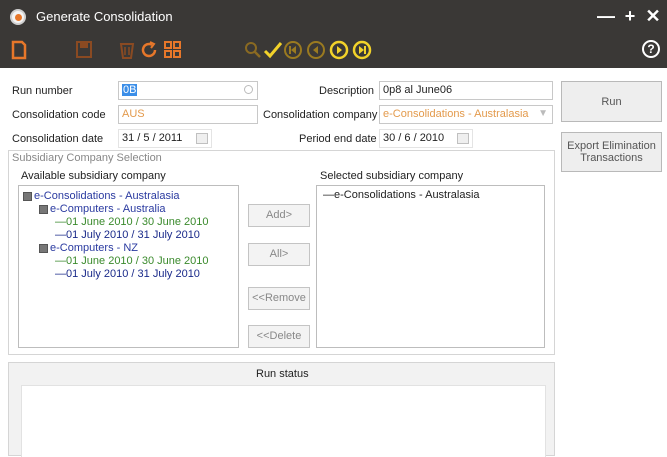  Describe the element at coordinates (88, 248) in the screenshot. I see `tree-node: e-Computers - NZ` at that location.